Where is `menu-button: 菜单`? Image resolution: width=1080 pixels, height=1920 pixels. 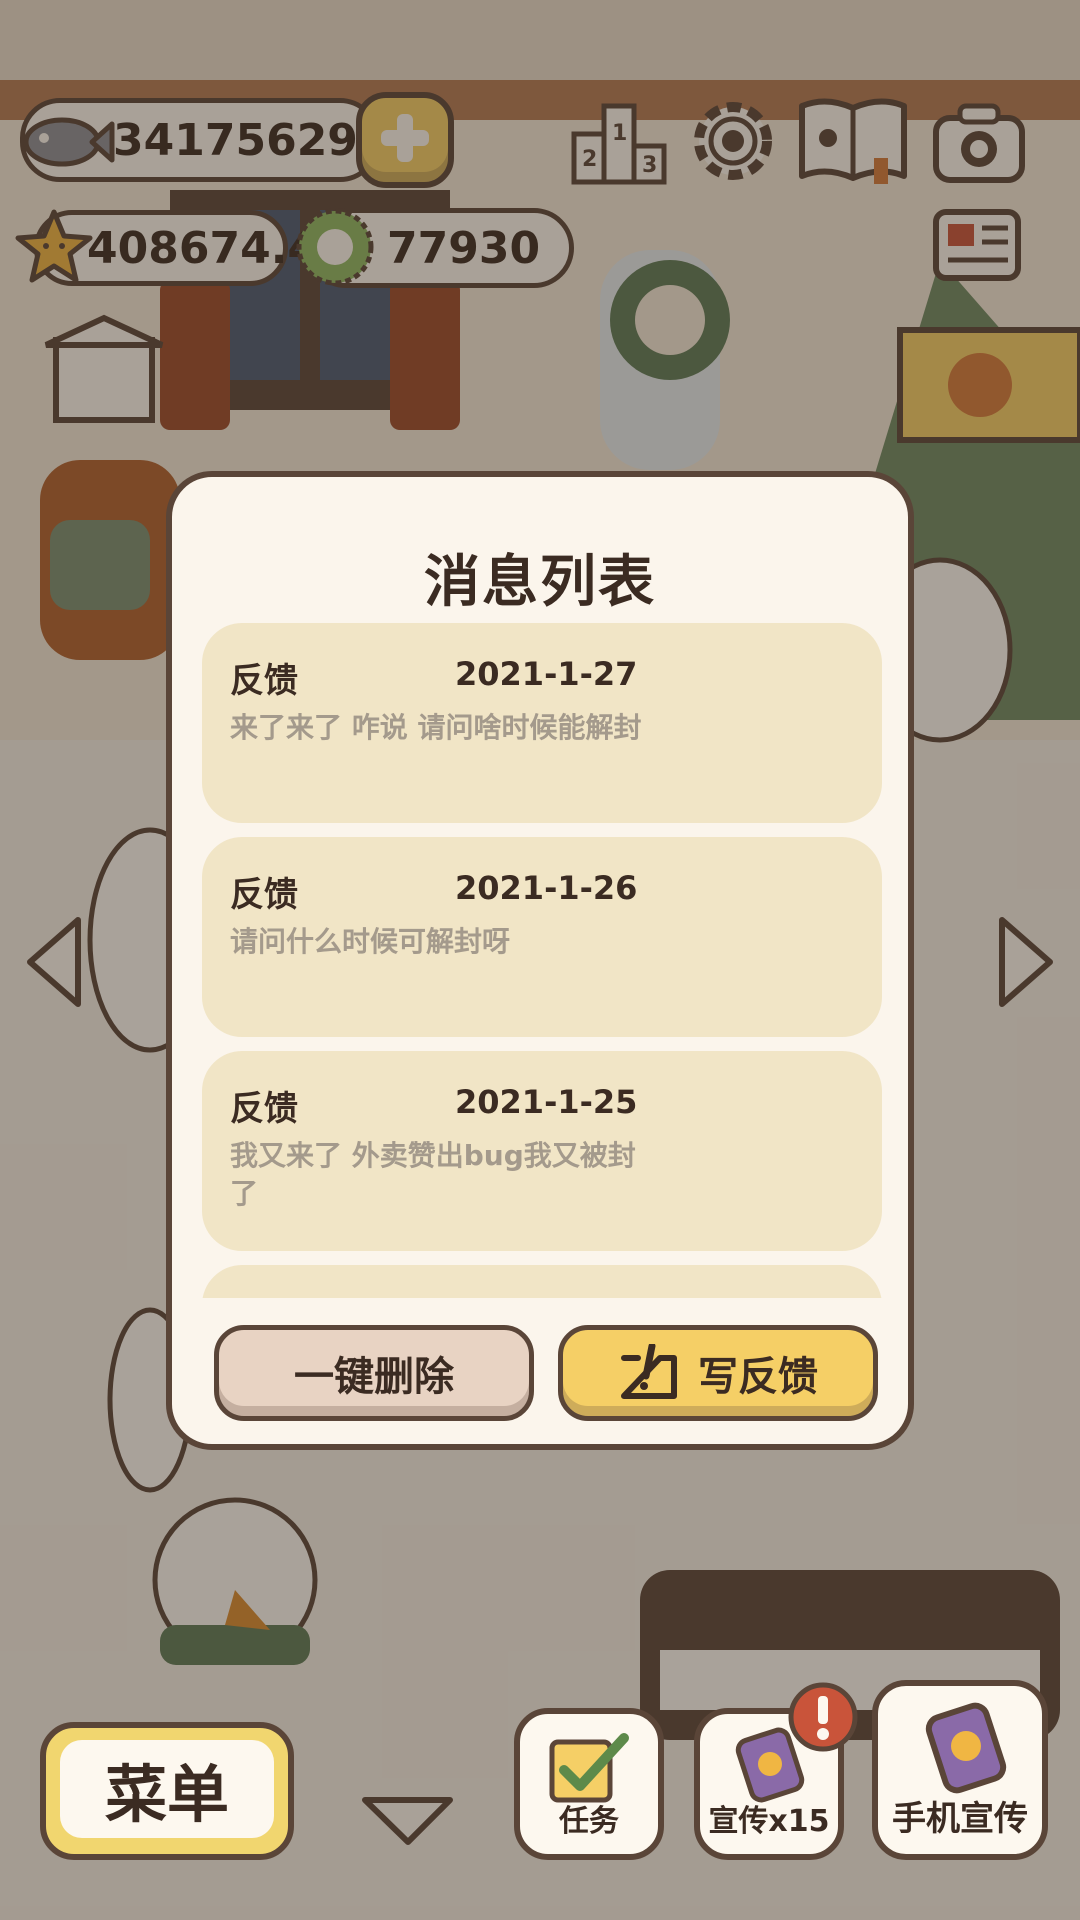 menu-button: 菜单 is located at coordinates (167, 1791).